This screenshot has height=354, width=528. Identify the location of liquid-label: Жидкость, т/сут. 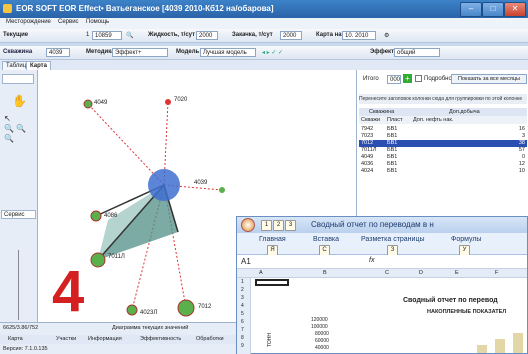
(172, 35).